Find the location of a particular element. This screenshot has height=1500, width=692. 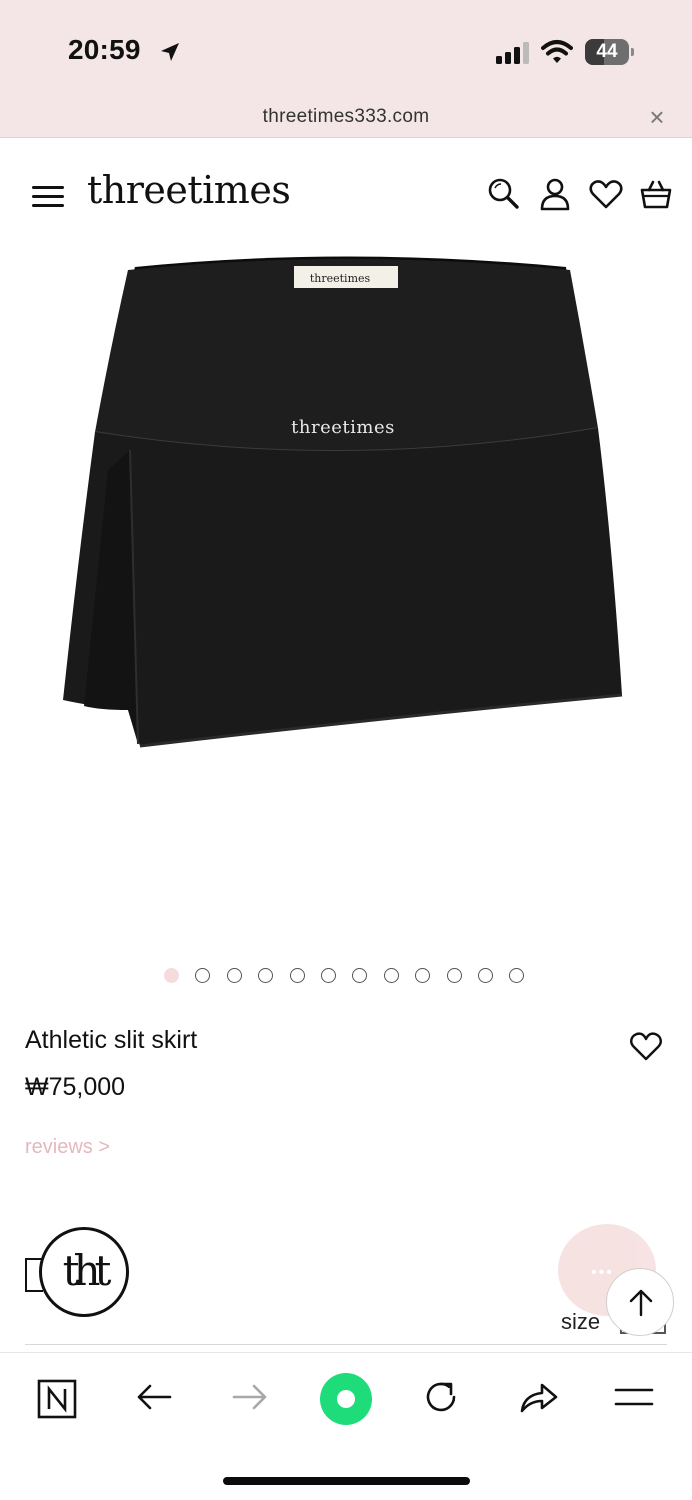

forward-icon is located at coordinates (250, 1397).